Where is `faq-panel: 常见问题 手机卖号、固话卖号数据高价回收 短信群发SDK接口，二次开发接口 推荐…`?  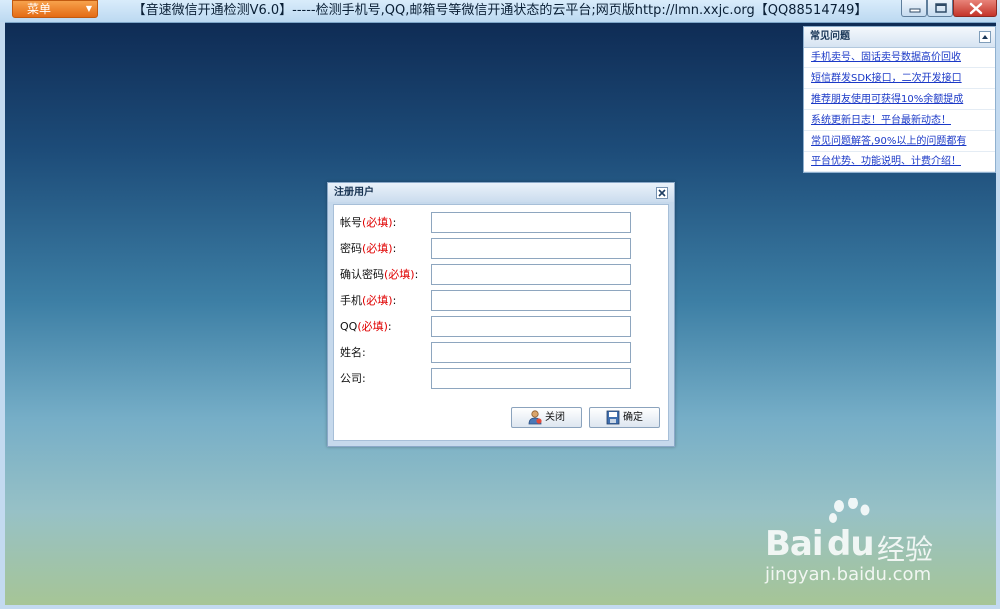 faq-panel: 常见问题 手机卖号、固话卖号数据高价回收 短信群发SDK接口，二次开发接口 推荐… is located at coordinates (899, 99).